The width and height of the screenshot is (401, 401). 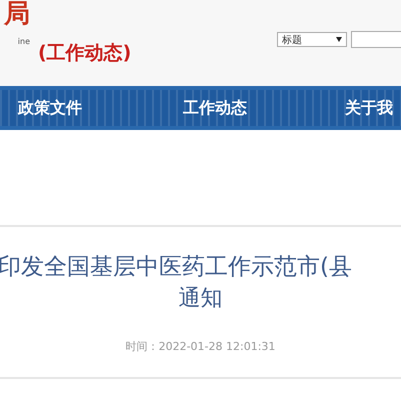 What do you see at coordinates (376, 39) in the screenshot?
I see `search-field` at bounding box center [376, 39].